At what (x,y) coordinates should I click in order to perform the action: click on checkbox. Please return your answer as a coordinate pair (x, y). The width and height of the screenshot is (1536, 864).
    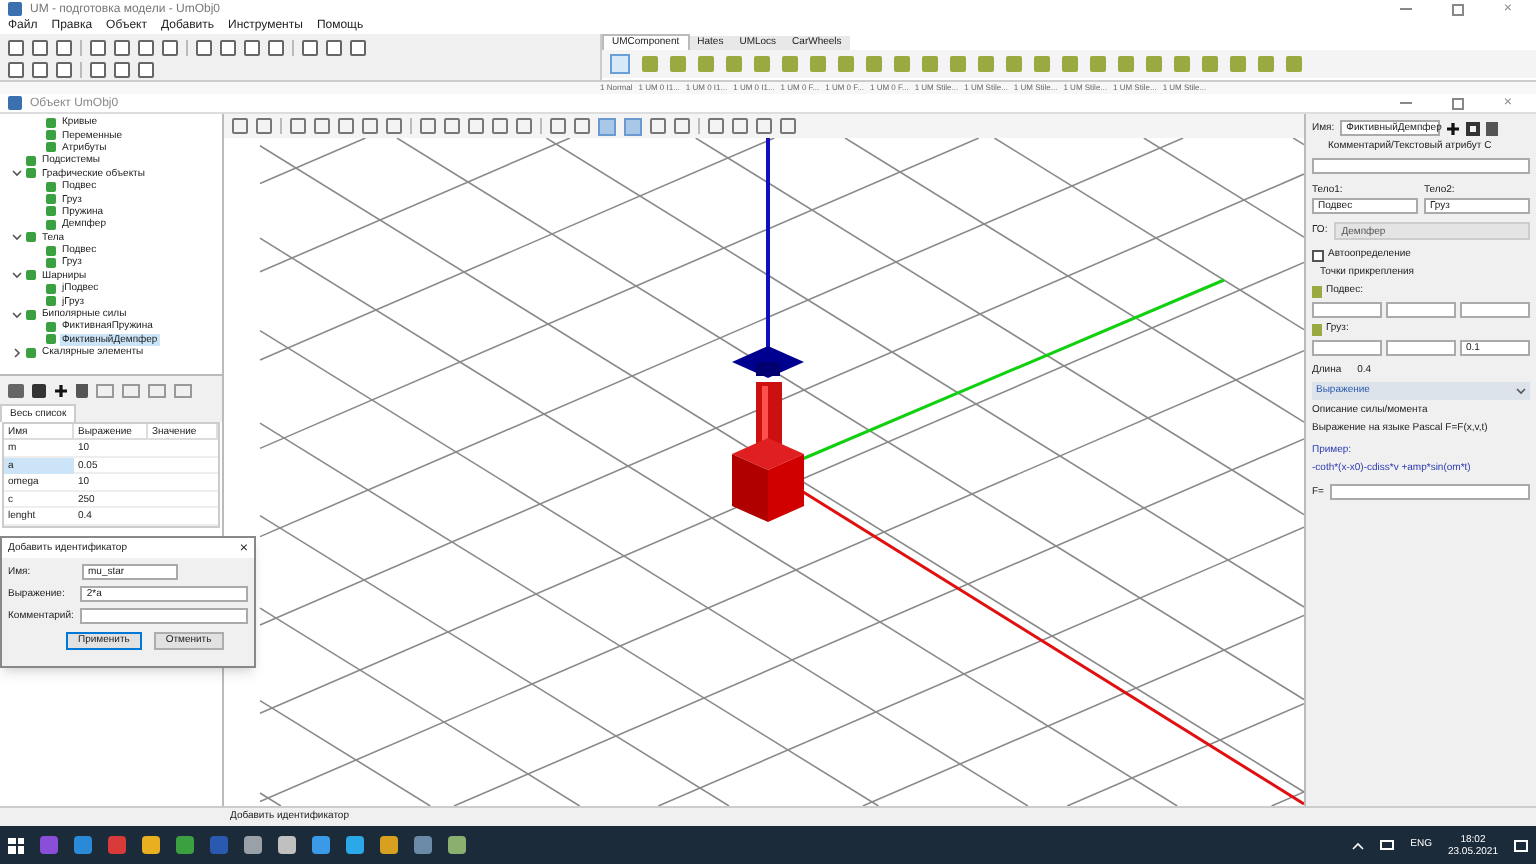
    Looking at the image, I should click on (1318, 255).